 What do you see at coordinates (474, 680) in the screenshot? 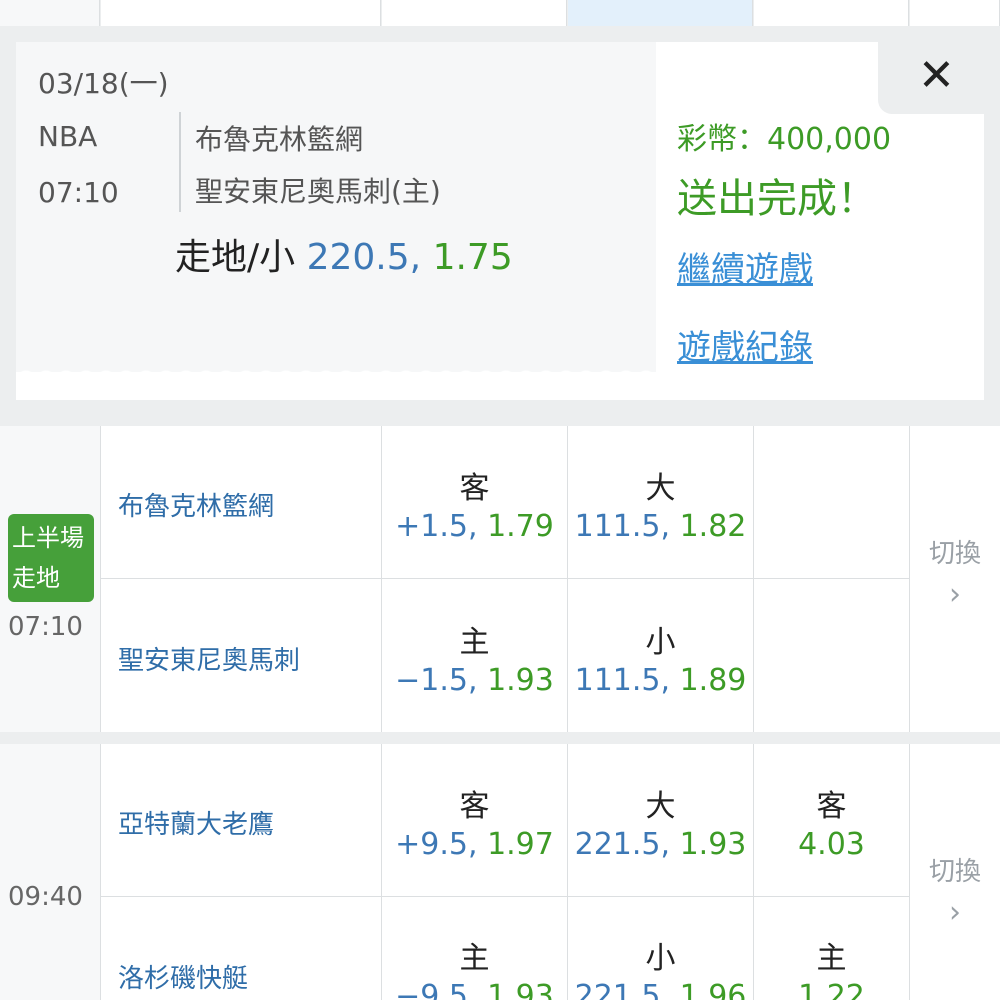
I see `spread-home-odds: −1.5, 1.93` at bounding box center [474, 680].